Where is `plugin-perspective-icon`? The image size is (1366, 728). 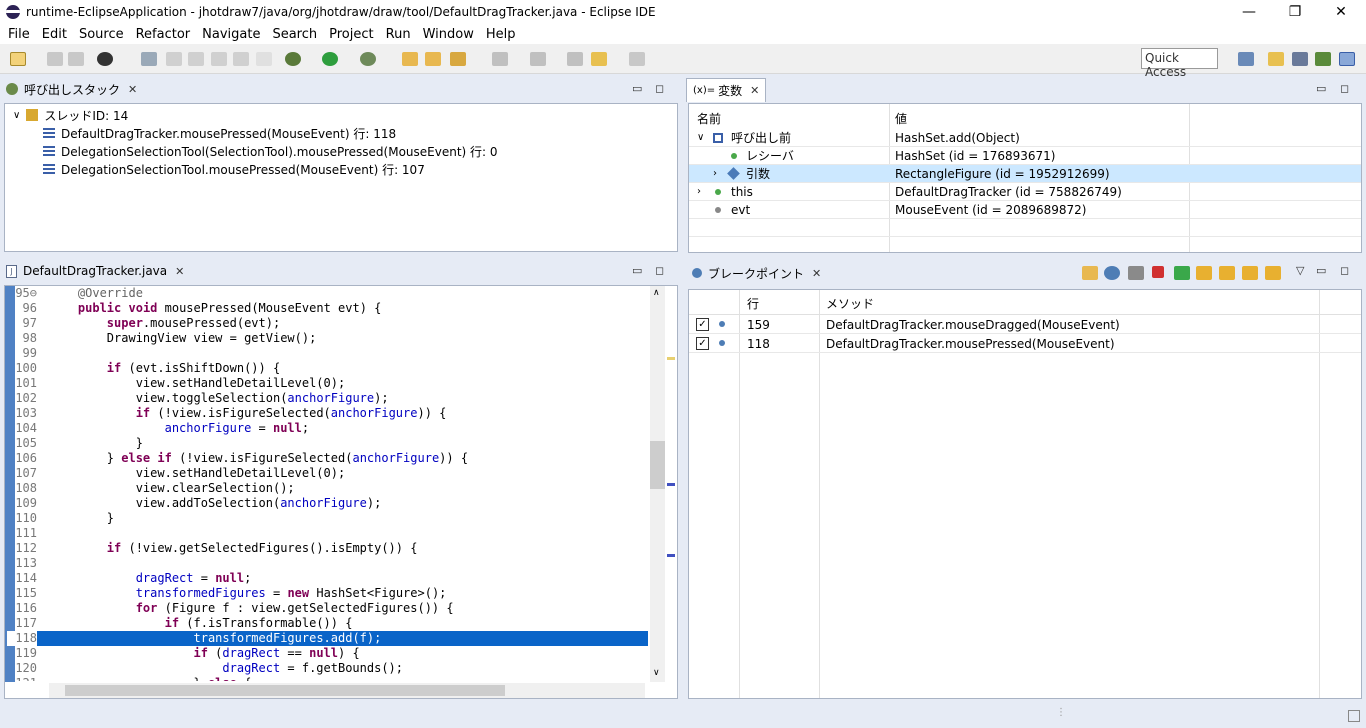 plugin-perspective-icon is located at coordinates (1347, 59).